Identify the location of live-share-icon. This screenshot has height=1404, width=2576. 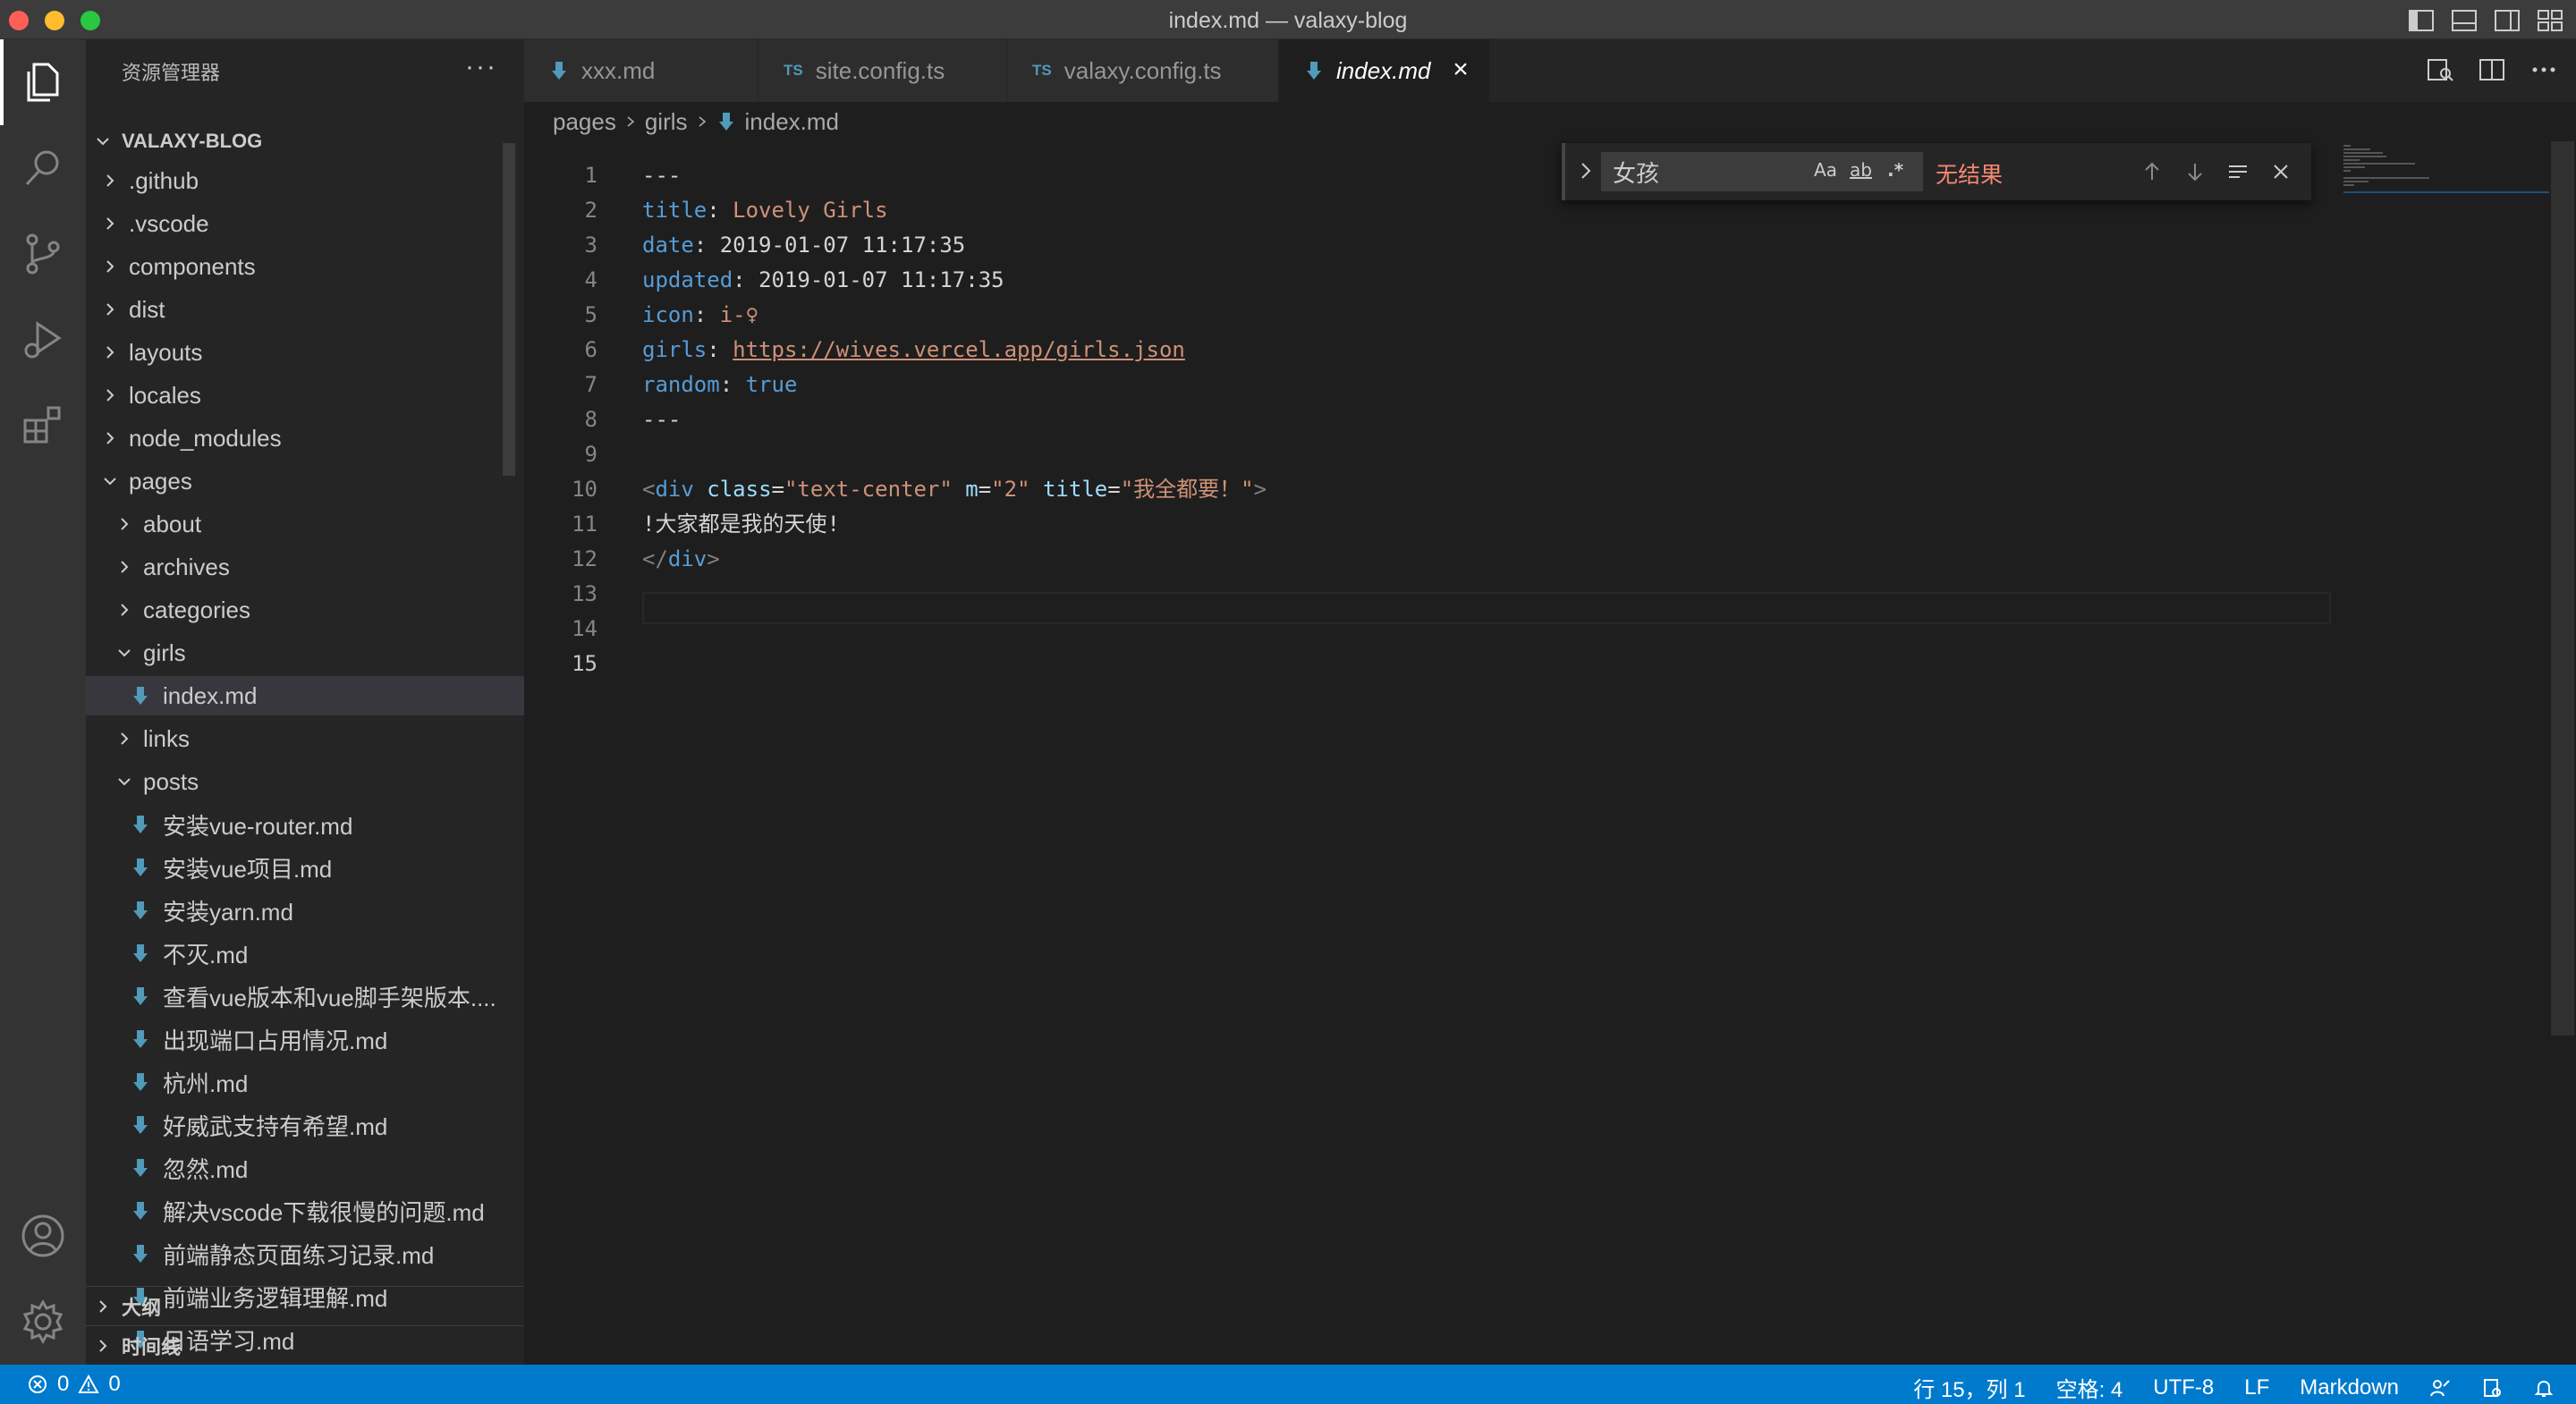
(2492, 1388).